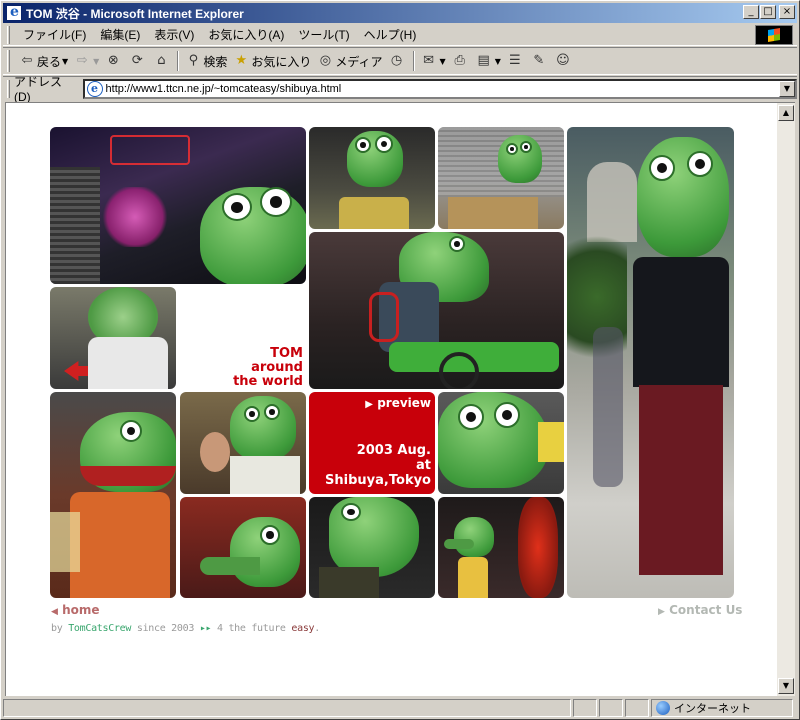 The height and width of the screenshot is (720, 800). I want to click on addressbar-grip, so click(8, 88).